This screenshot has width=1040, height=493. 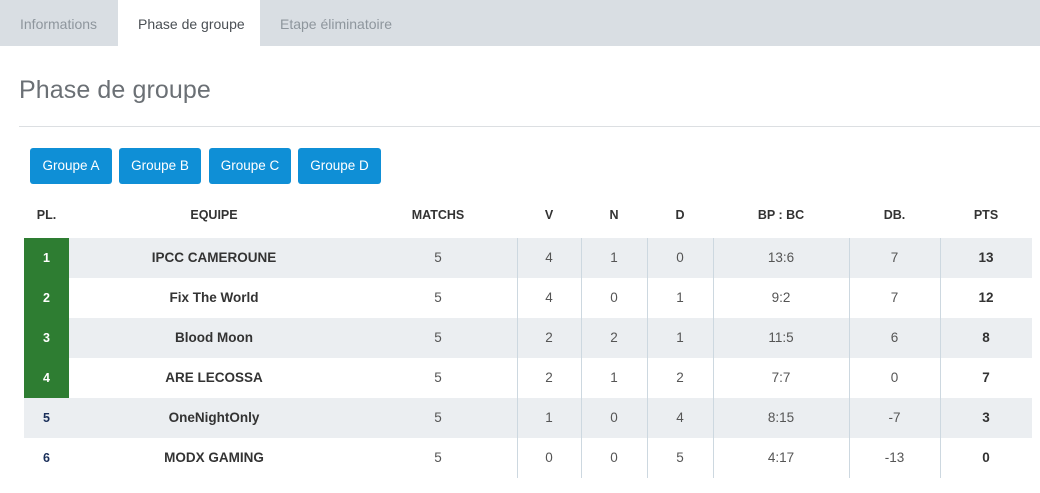 I want to click on position-cell: 1, so click(x=46, y=258).